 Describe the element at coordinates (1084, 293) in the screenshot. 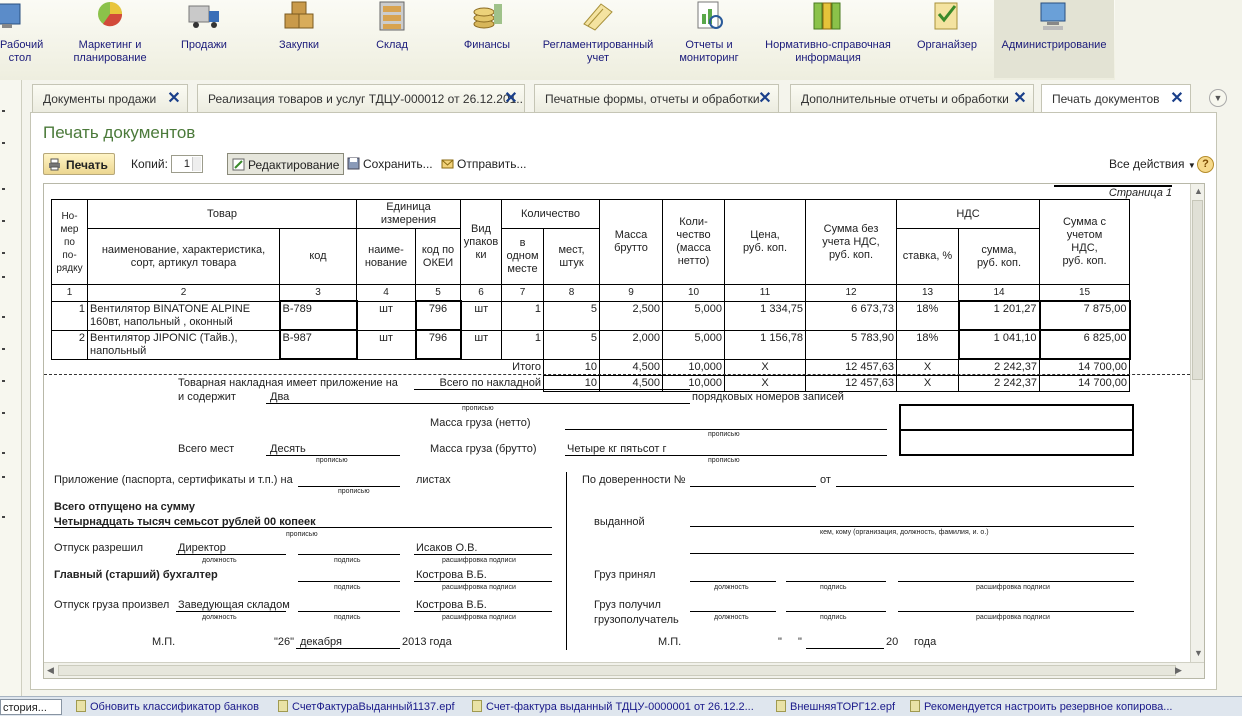

I see `col-num: 15` at that location.